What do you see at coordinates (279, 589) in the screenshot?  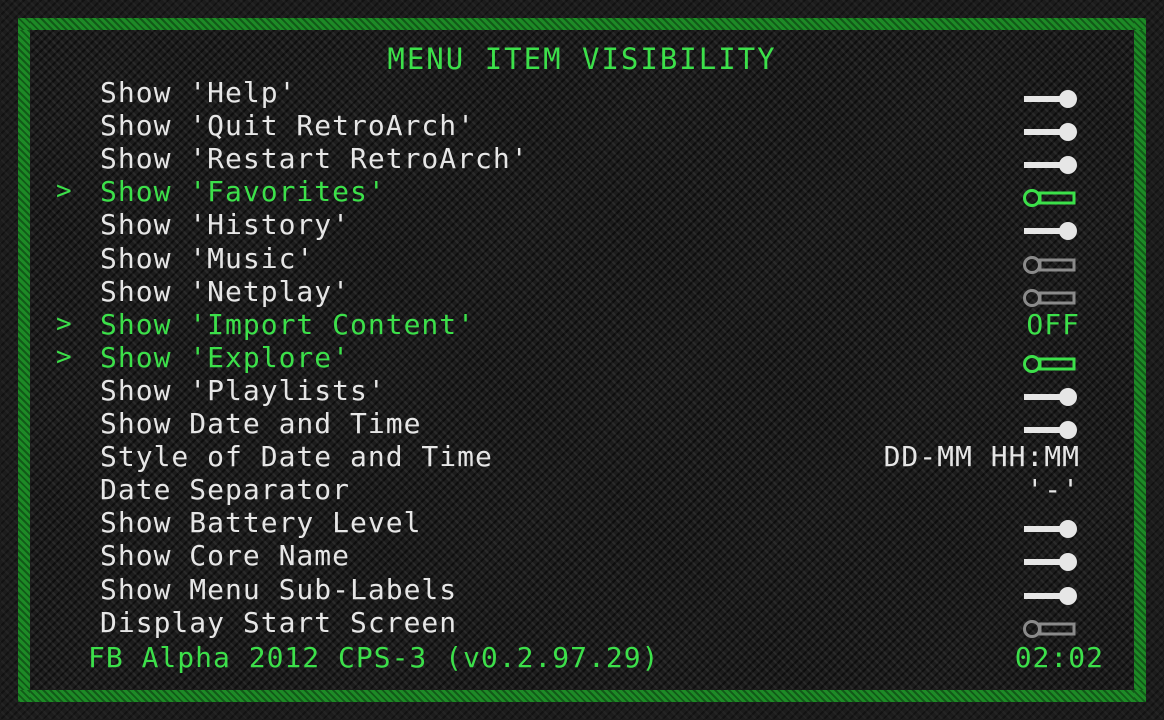 I see `menu-item-label: Show Menu Sub-Labels` at bounding box center [279, 589].